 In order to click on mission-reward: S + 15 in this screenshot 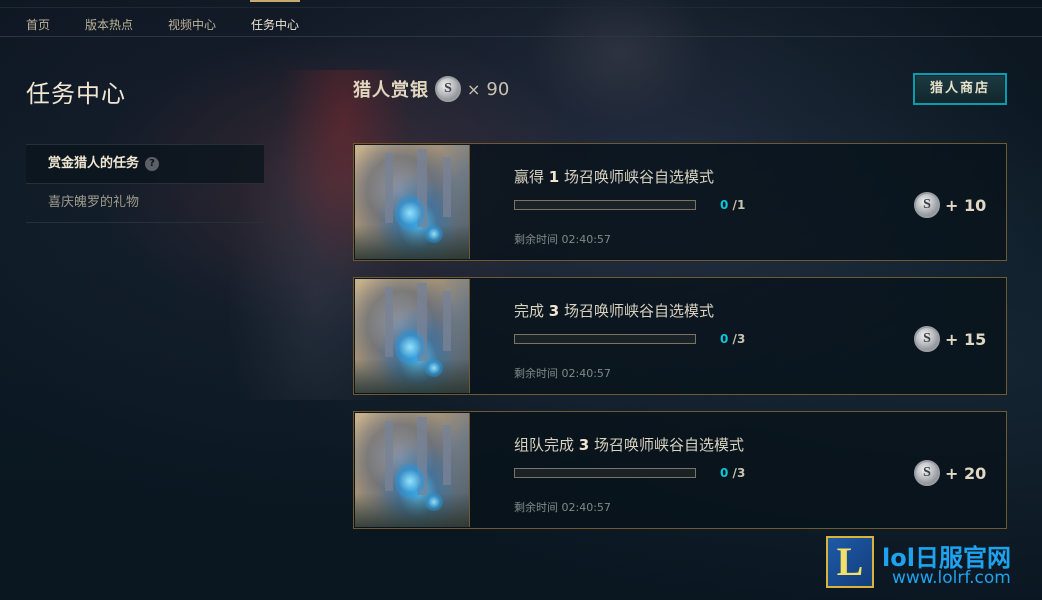, I will do `click(950, 339)`.